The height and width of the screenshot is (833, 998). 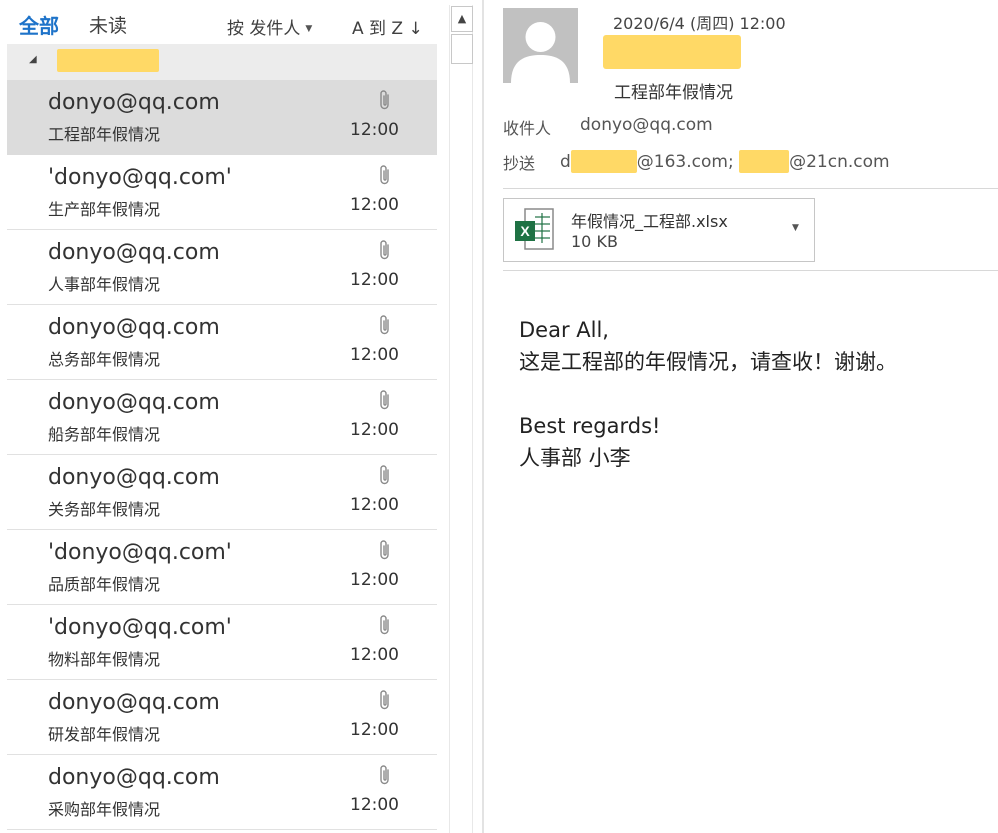 What do you see at coordinates (104, 284) in the screenshot?
I see `mail-subject: 人事部年假情况` at bounding box center [104, 284].